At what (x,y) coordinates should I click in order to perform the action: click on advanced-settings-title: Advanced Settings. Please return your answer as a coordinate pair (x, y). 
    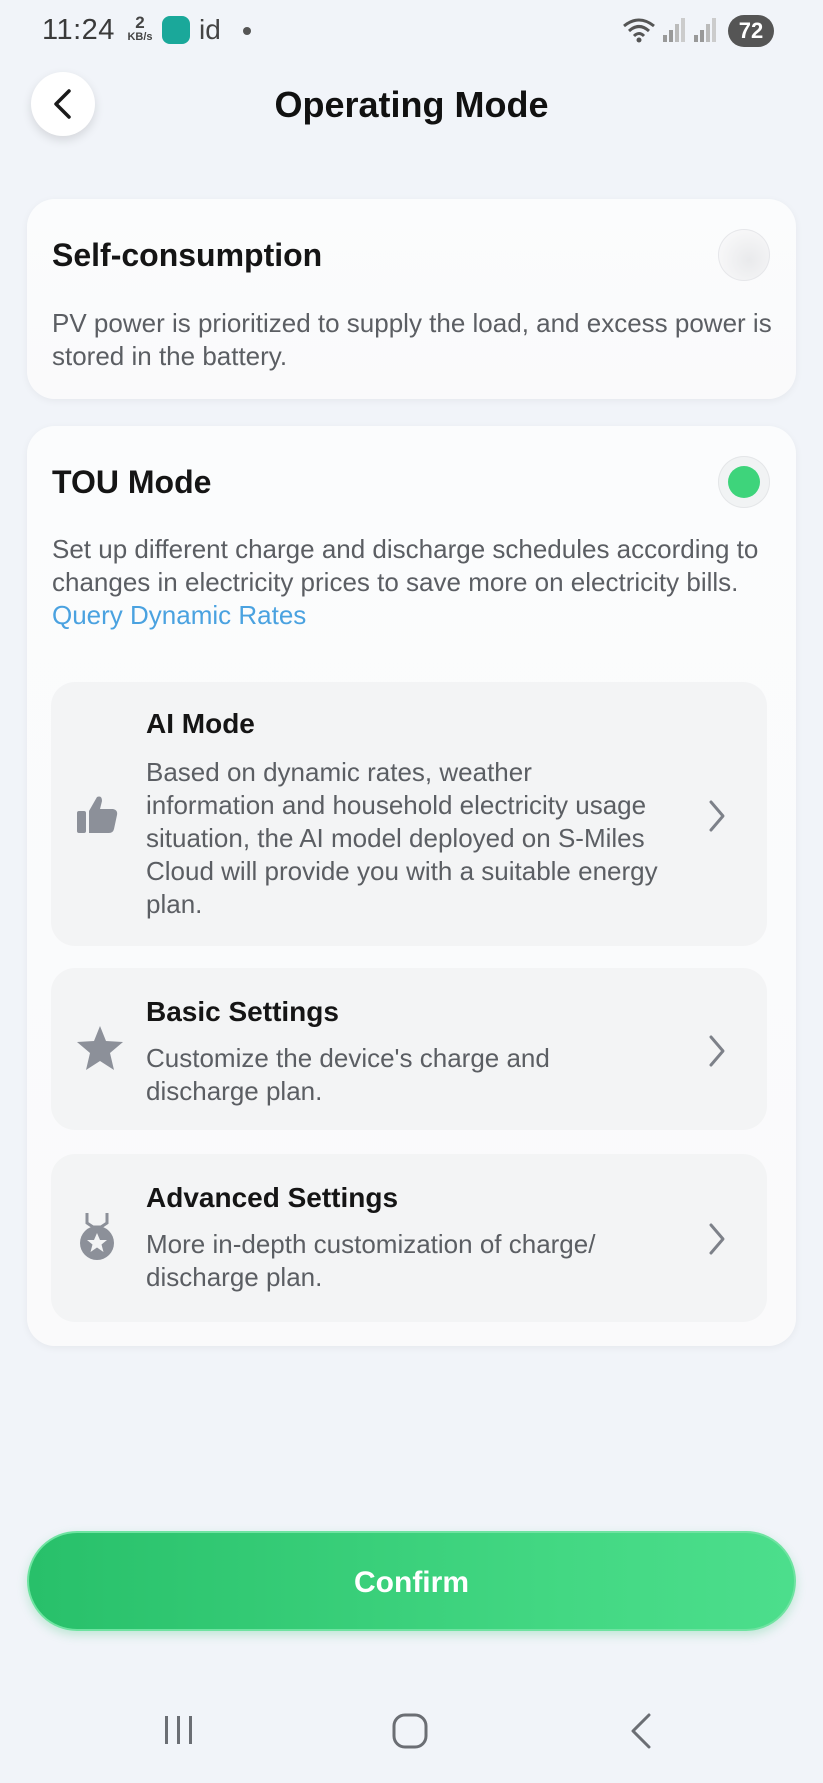
    Looking at the image, I should click on (272, 1197).